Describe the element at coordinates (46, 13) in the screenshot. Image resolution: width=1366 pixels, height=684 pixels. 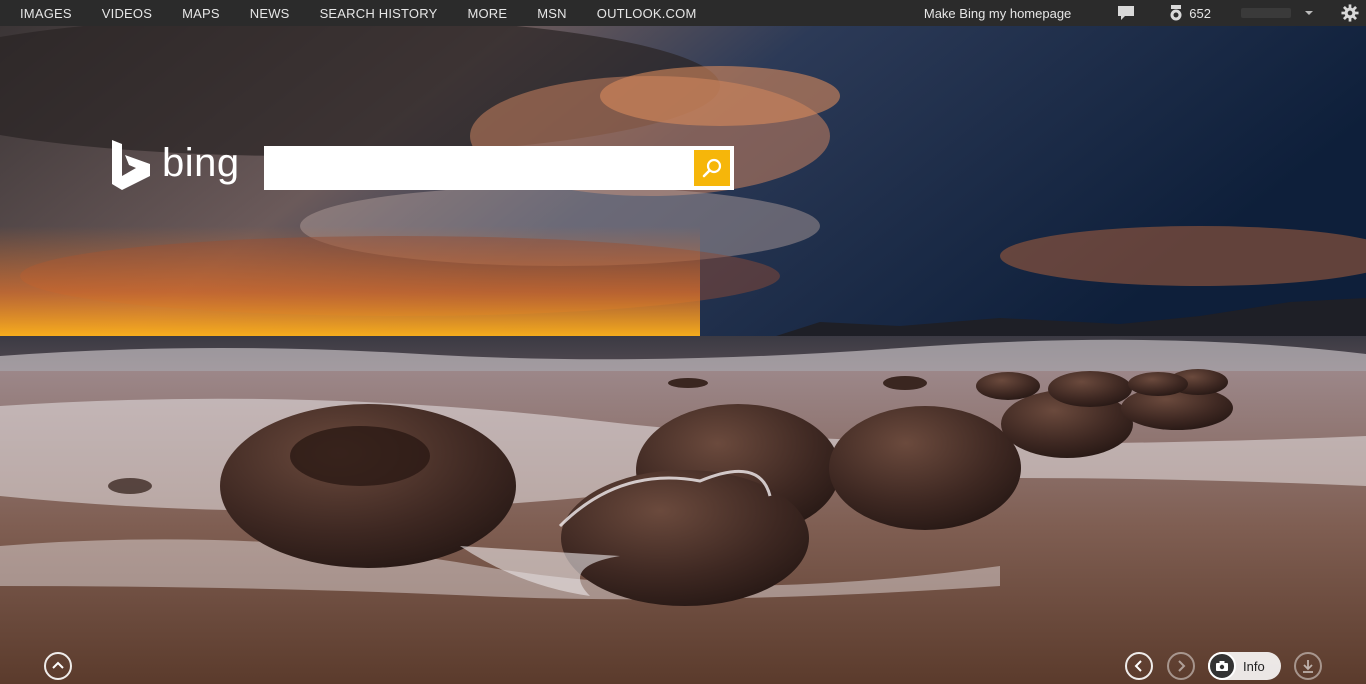
I see `nav-images-link: IMAGES` at that location.